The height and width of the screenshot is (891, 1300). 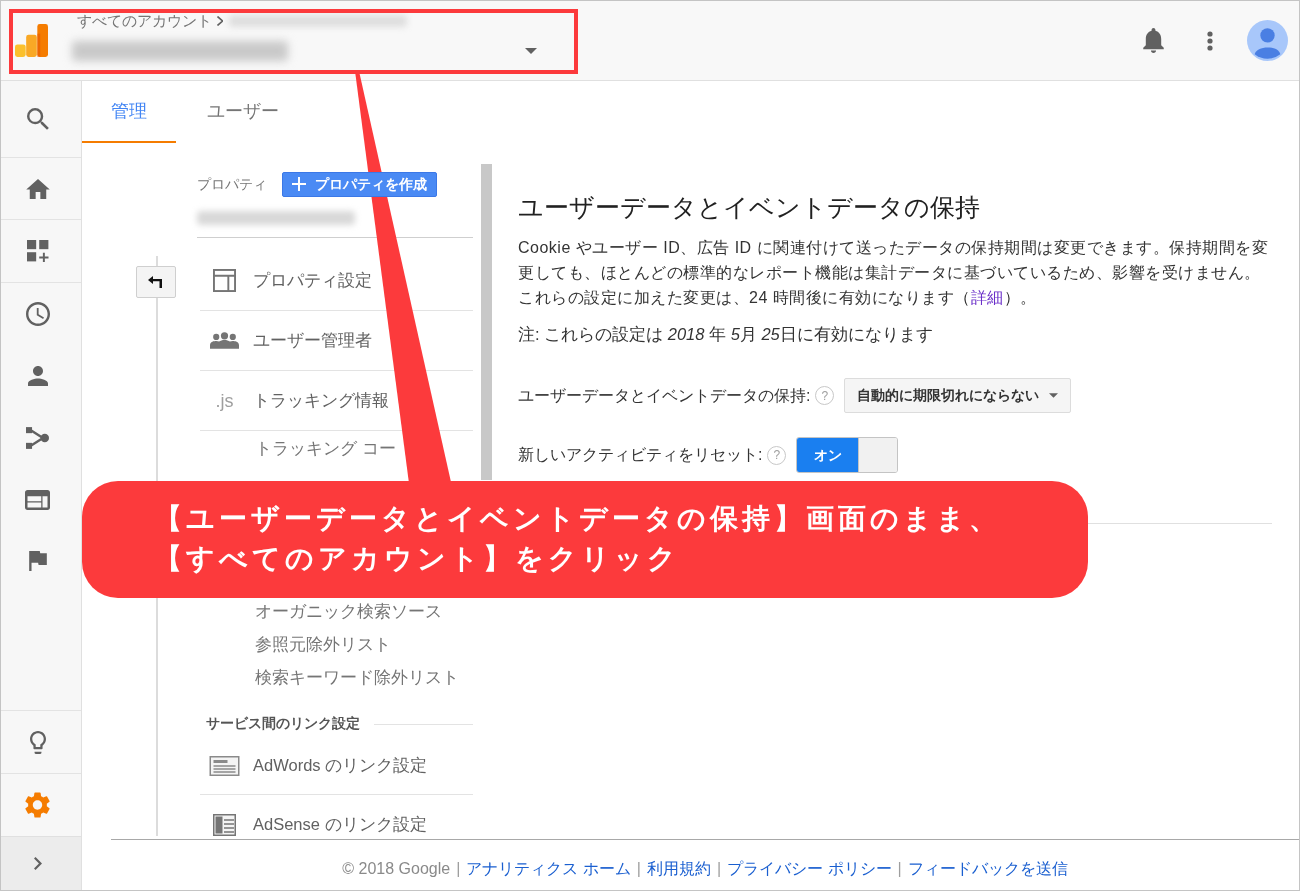 I want to click on retention-dropdown: 自動的に期限切れにならない, so click(x=958, y=395).